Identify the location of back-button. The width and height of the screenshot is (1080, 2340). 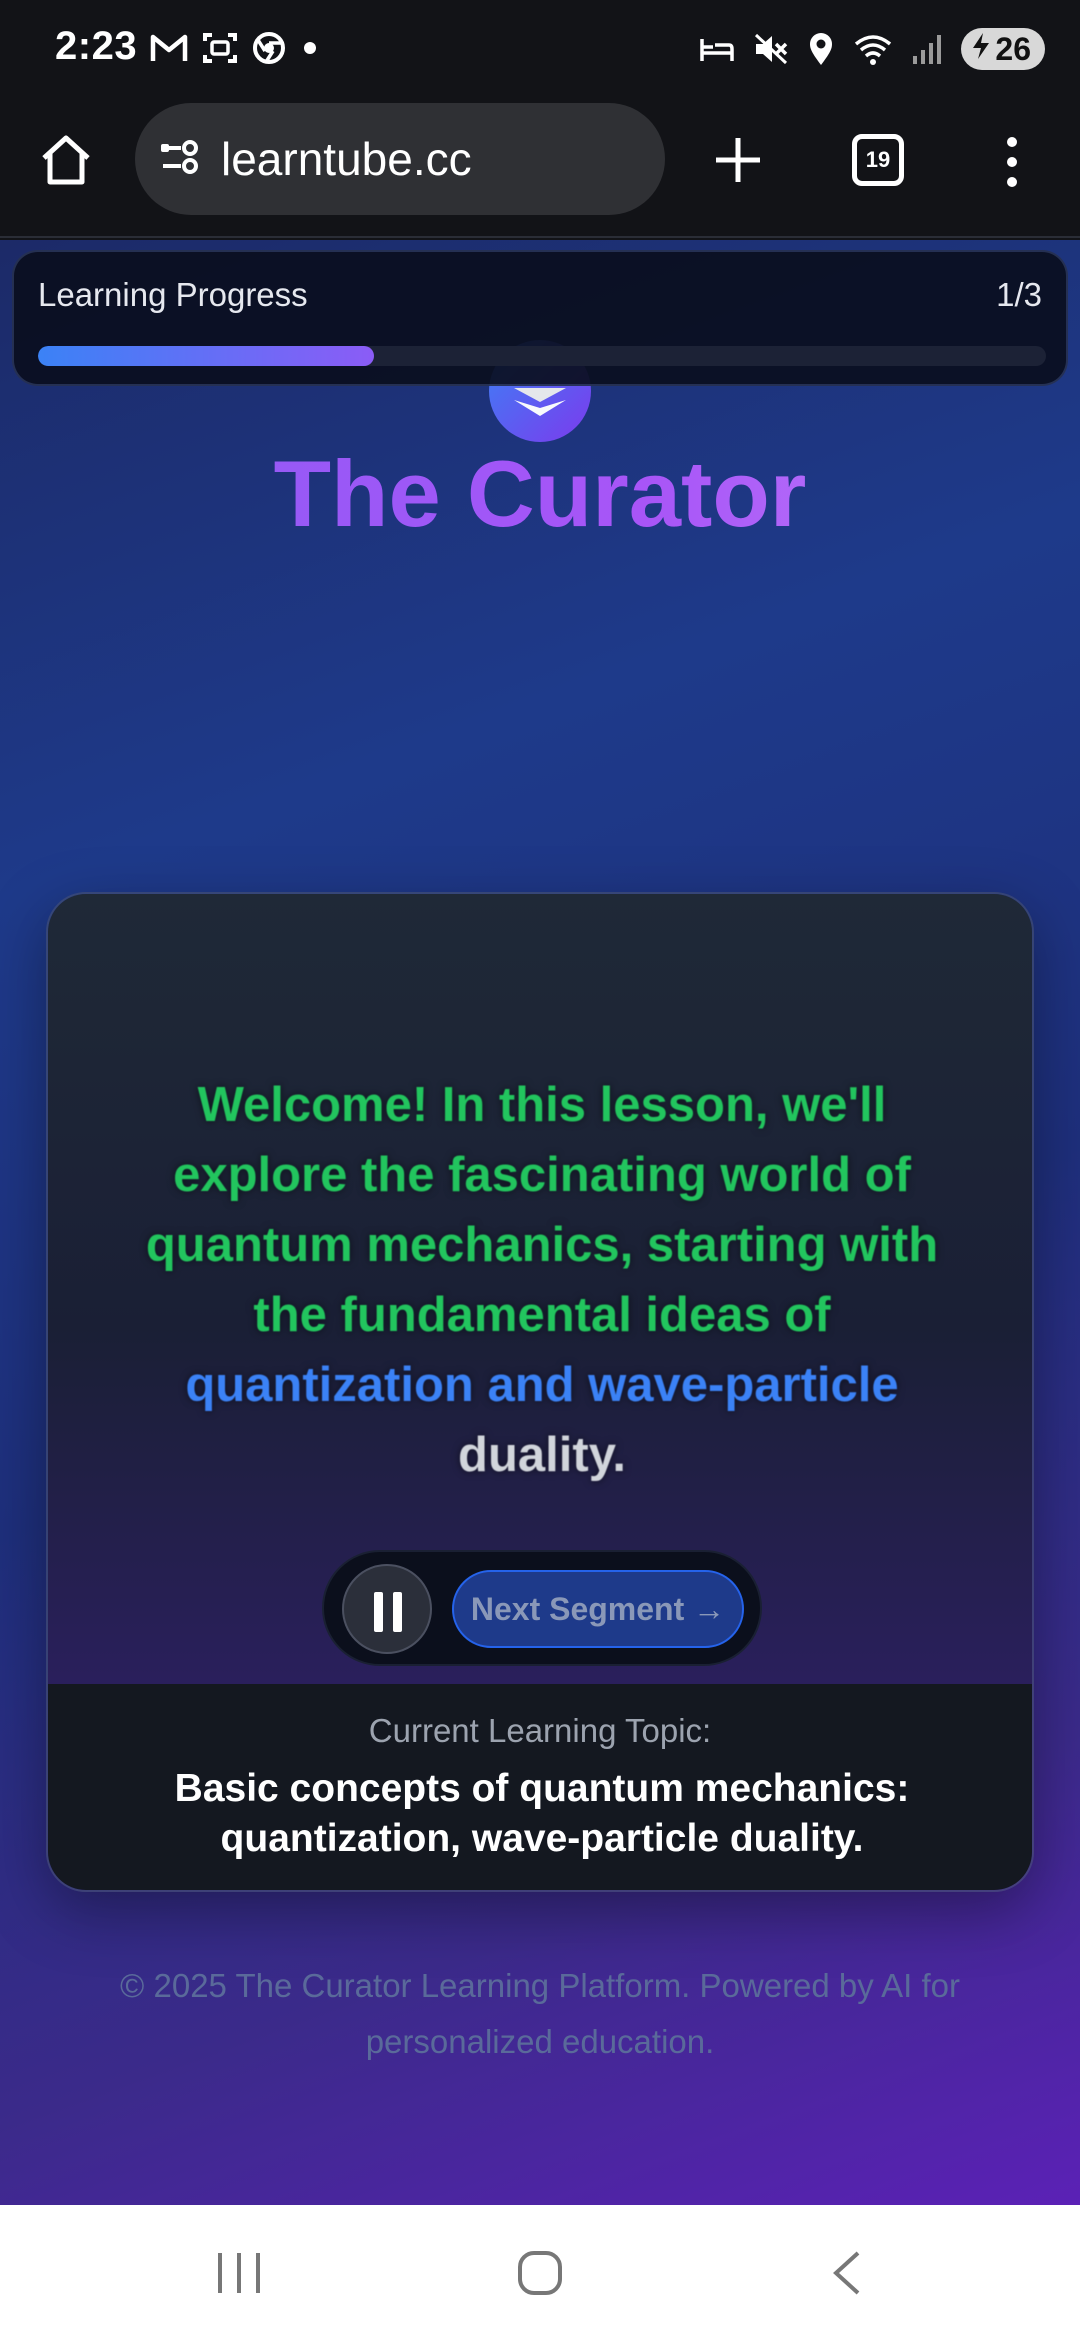
(846, 2273).